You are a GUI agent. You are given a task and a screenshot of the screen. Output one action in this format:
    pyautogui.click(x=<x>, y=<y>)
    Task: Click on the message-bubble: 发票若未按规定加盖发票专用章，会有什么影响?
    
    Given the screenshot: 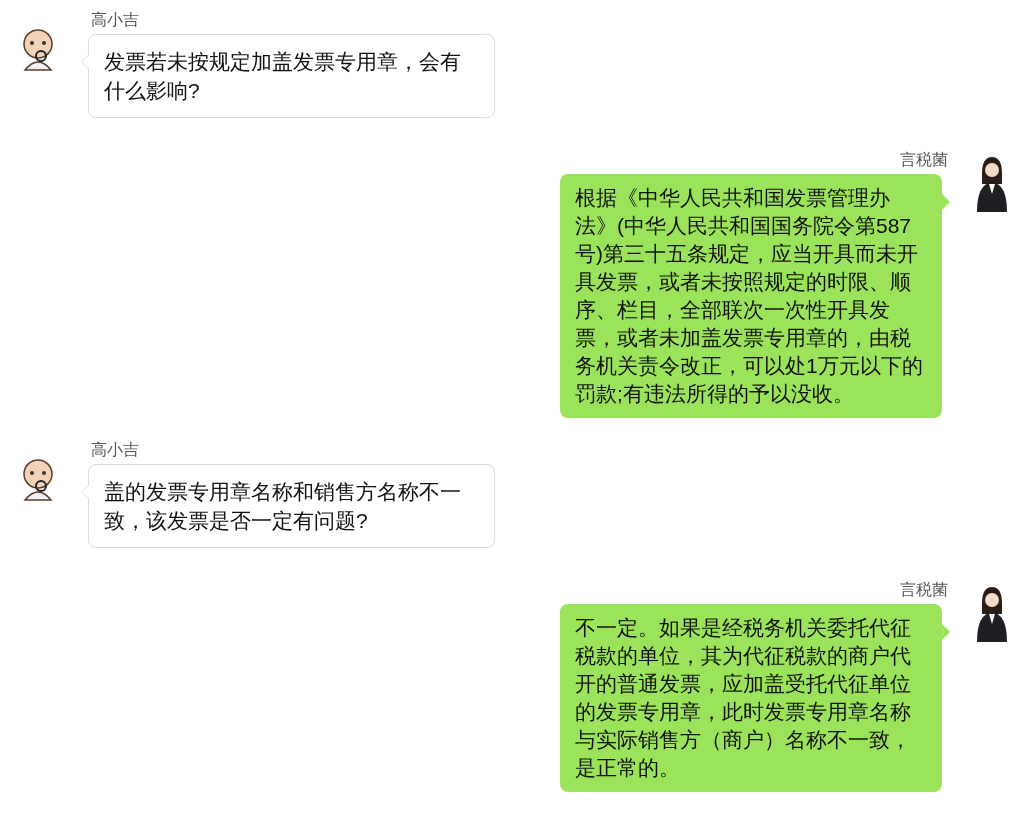 What is the action you would take?
    pyautogui.click(x=291, y=76)
    